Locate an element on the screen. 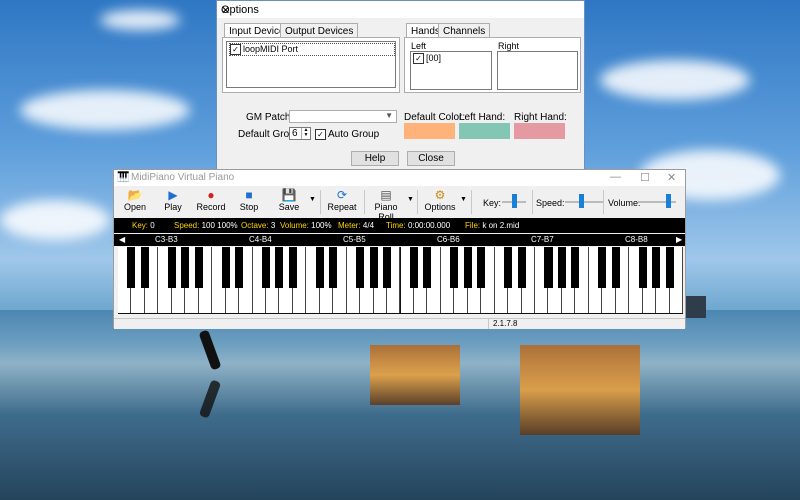 The height and width of the screenshot is (500, 800). auto-group-checkbox: ✓ Auto Group is located at coordinates (347, 134).